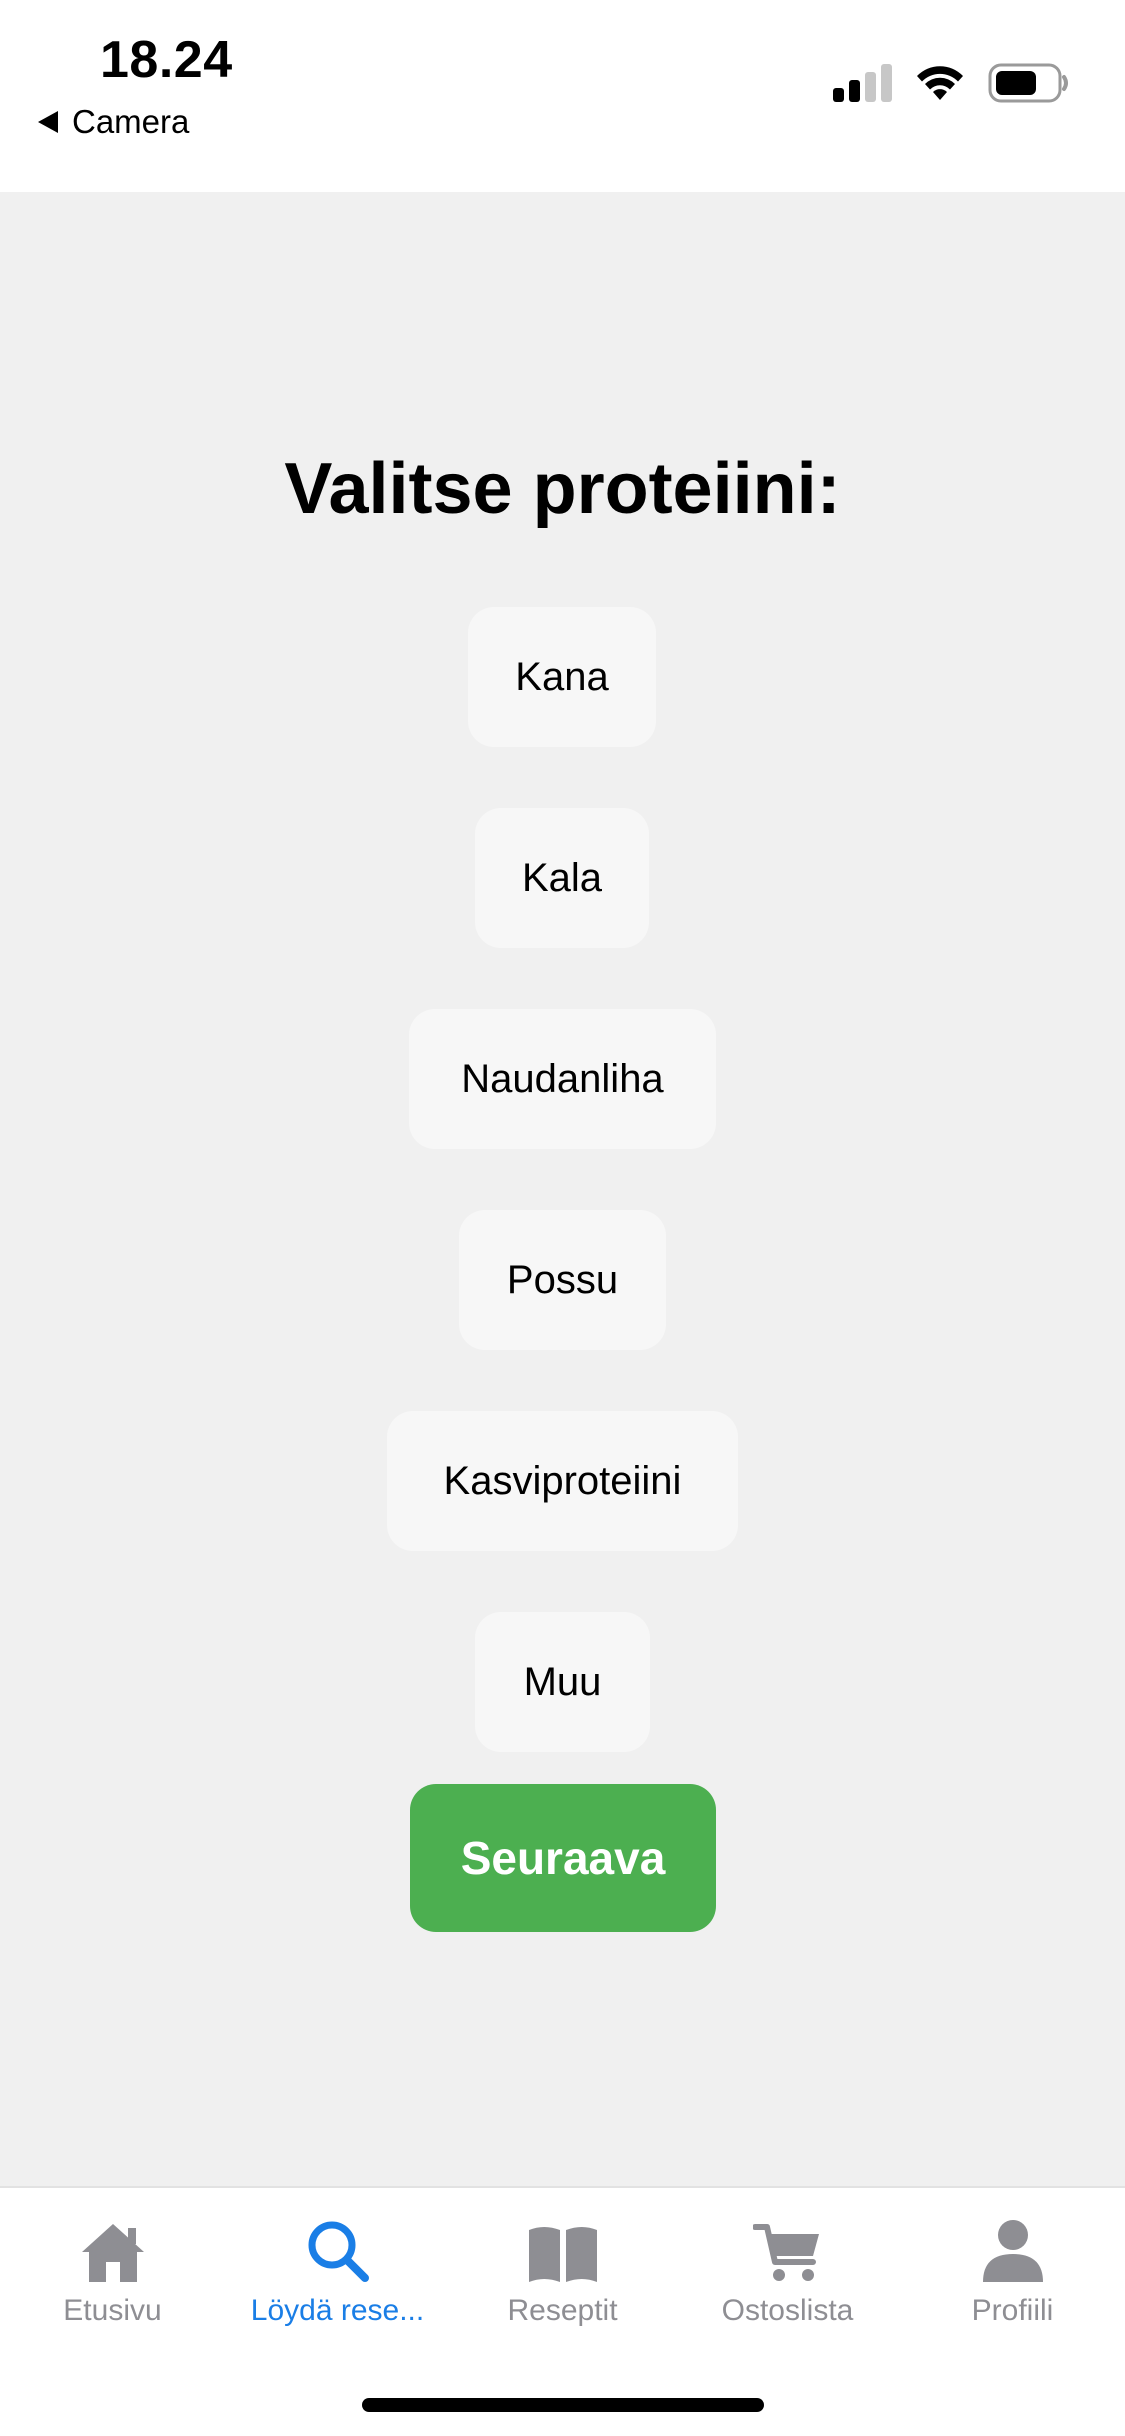 The width and height of the screenshot is (1125, 2436). What do you see at coordinates (131, 121) in the screenshot?
I see `back-label: Camera` at bounding box center [131, 121].